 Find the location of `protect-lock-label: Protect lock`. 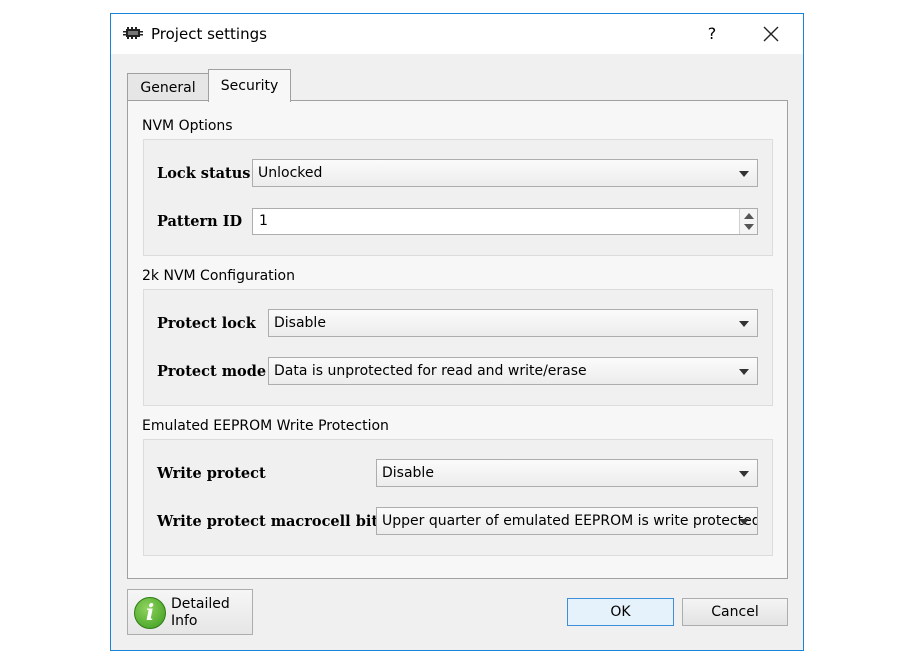

protect-lock-label: Protect lock is located at coordinates (206, 323).